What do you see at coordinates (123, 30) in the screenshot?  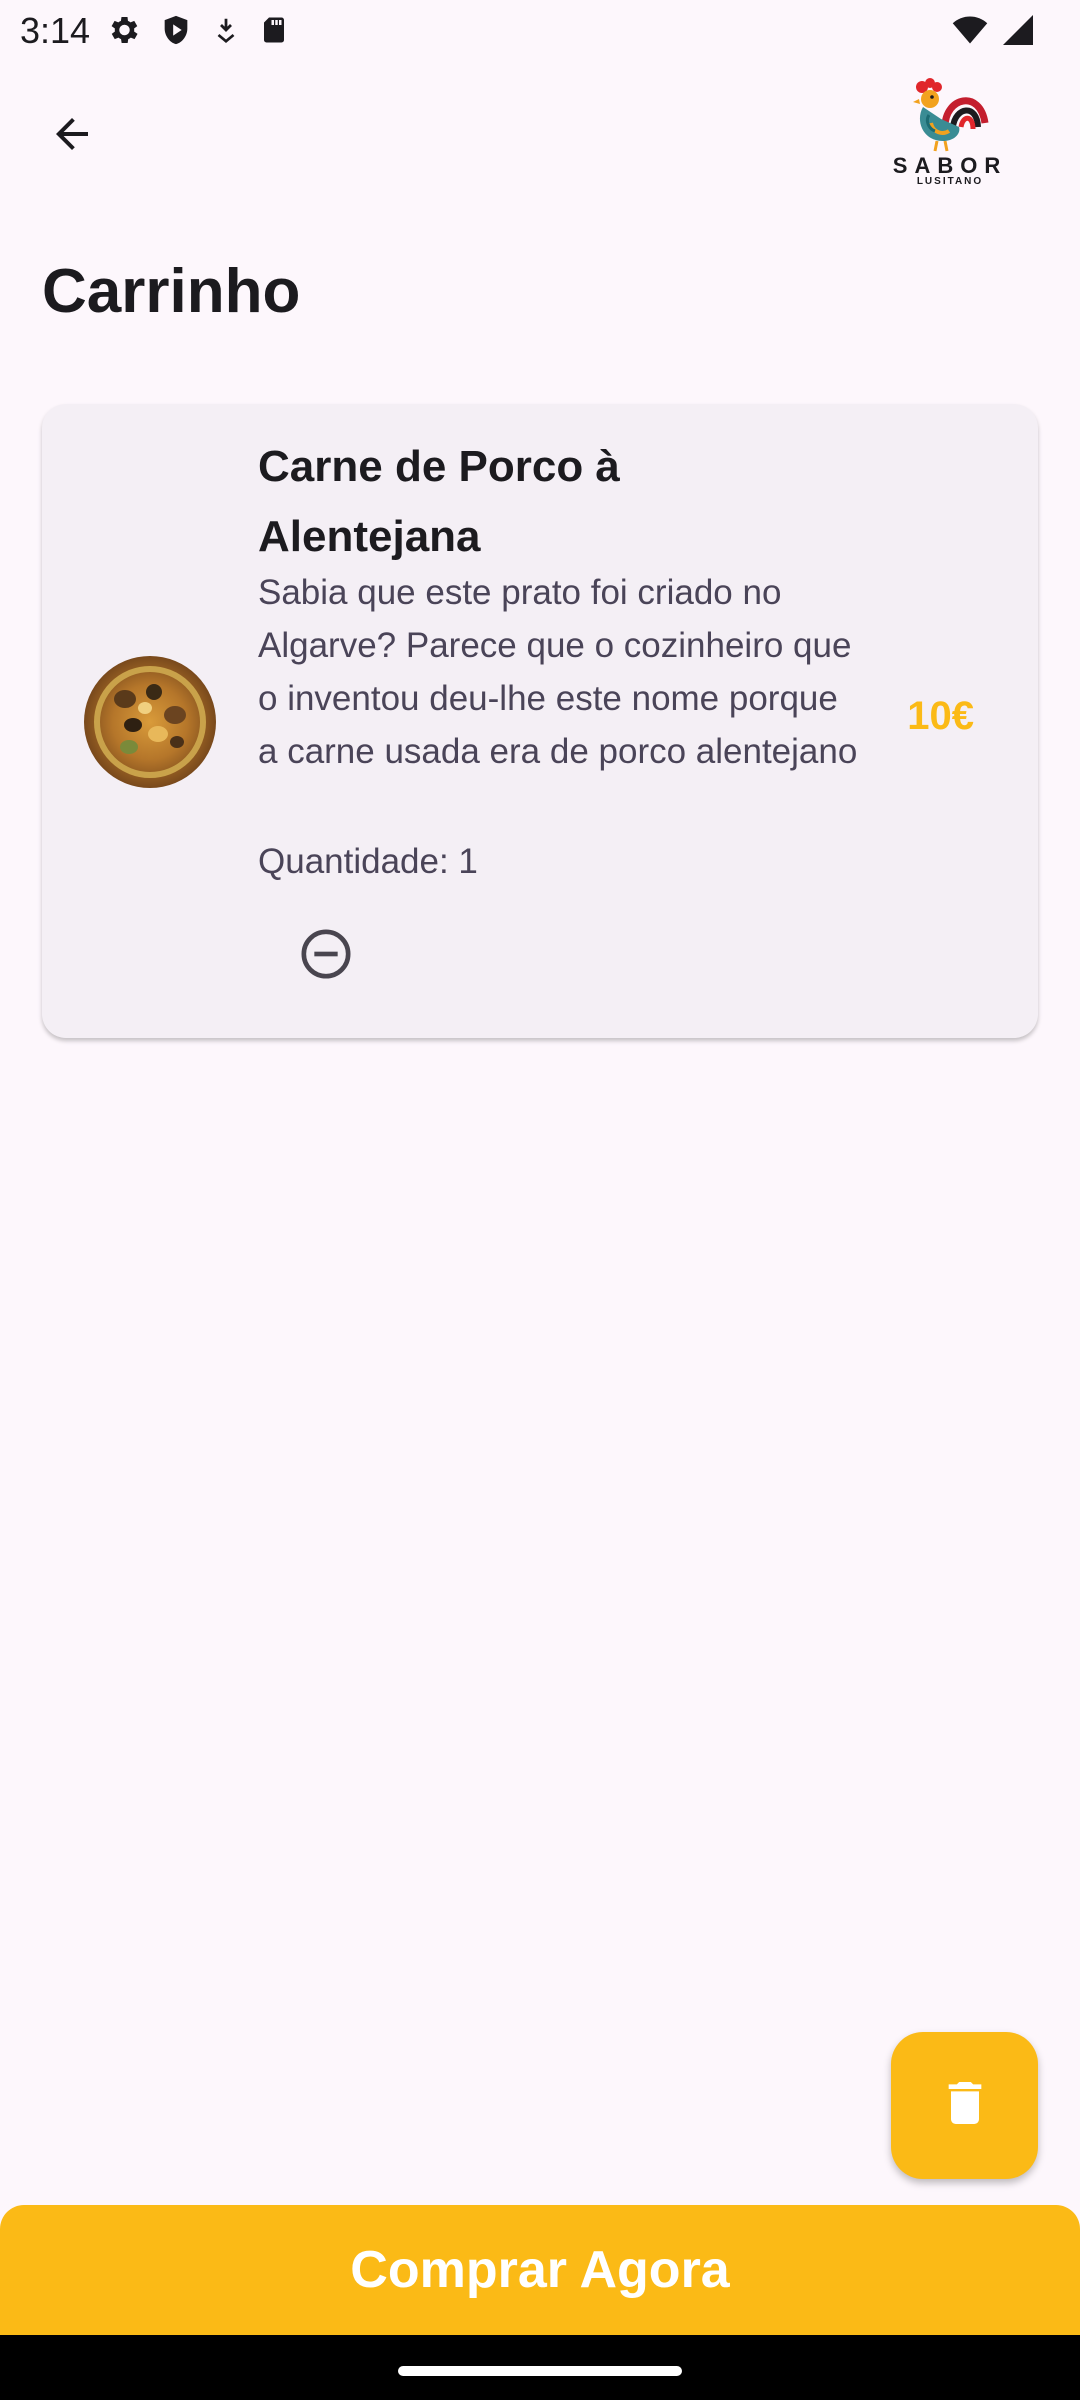 I see `gear-icon` at bounding box center [123, 30].